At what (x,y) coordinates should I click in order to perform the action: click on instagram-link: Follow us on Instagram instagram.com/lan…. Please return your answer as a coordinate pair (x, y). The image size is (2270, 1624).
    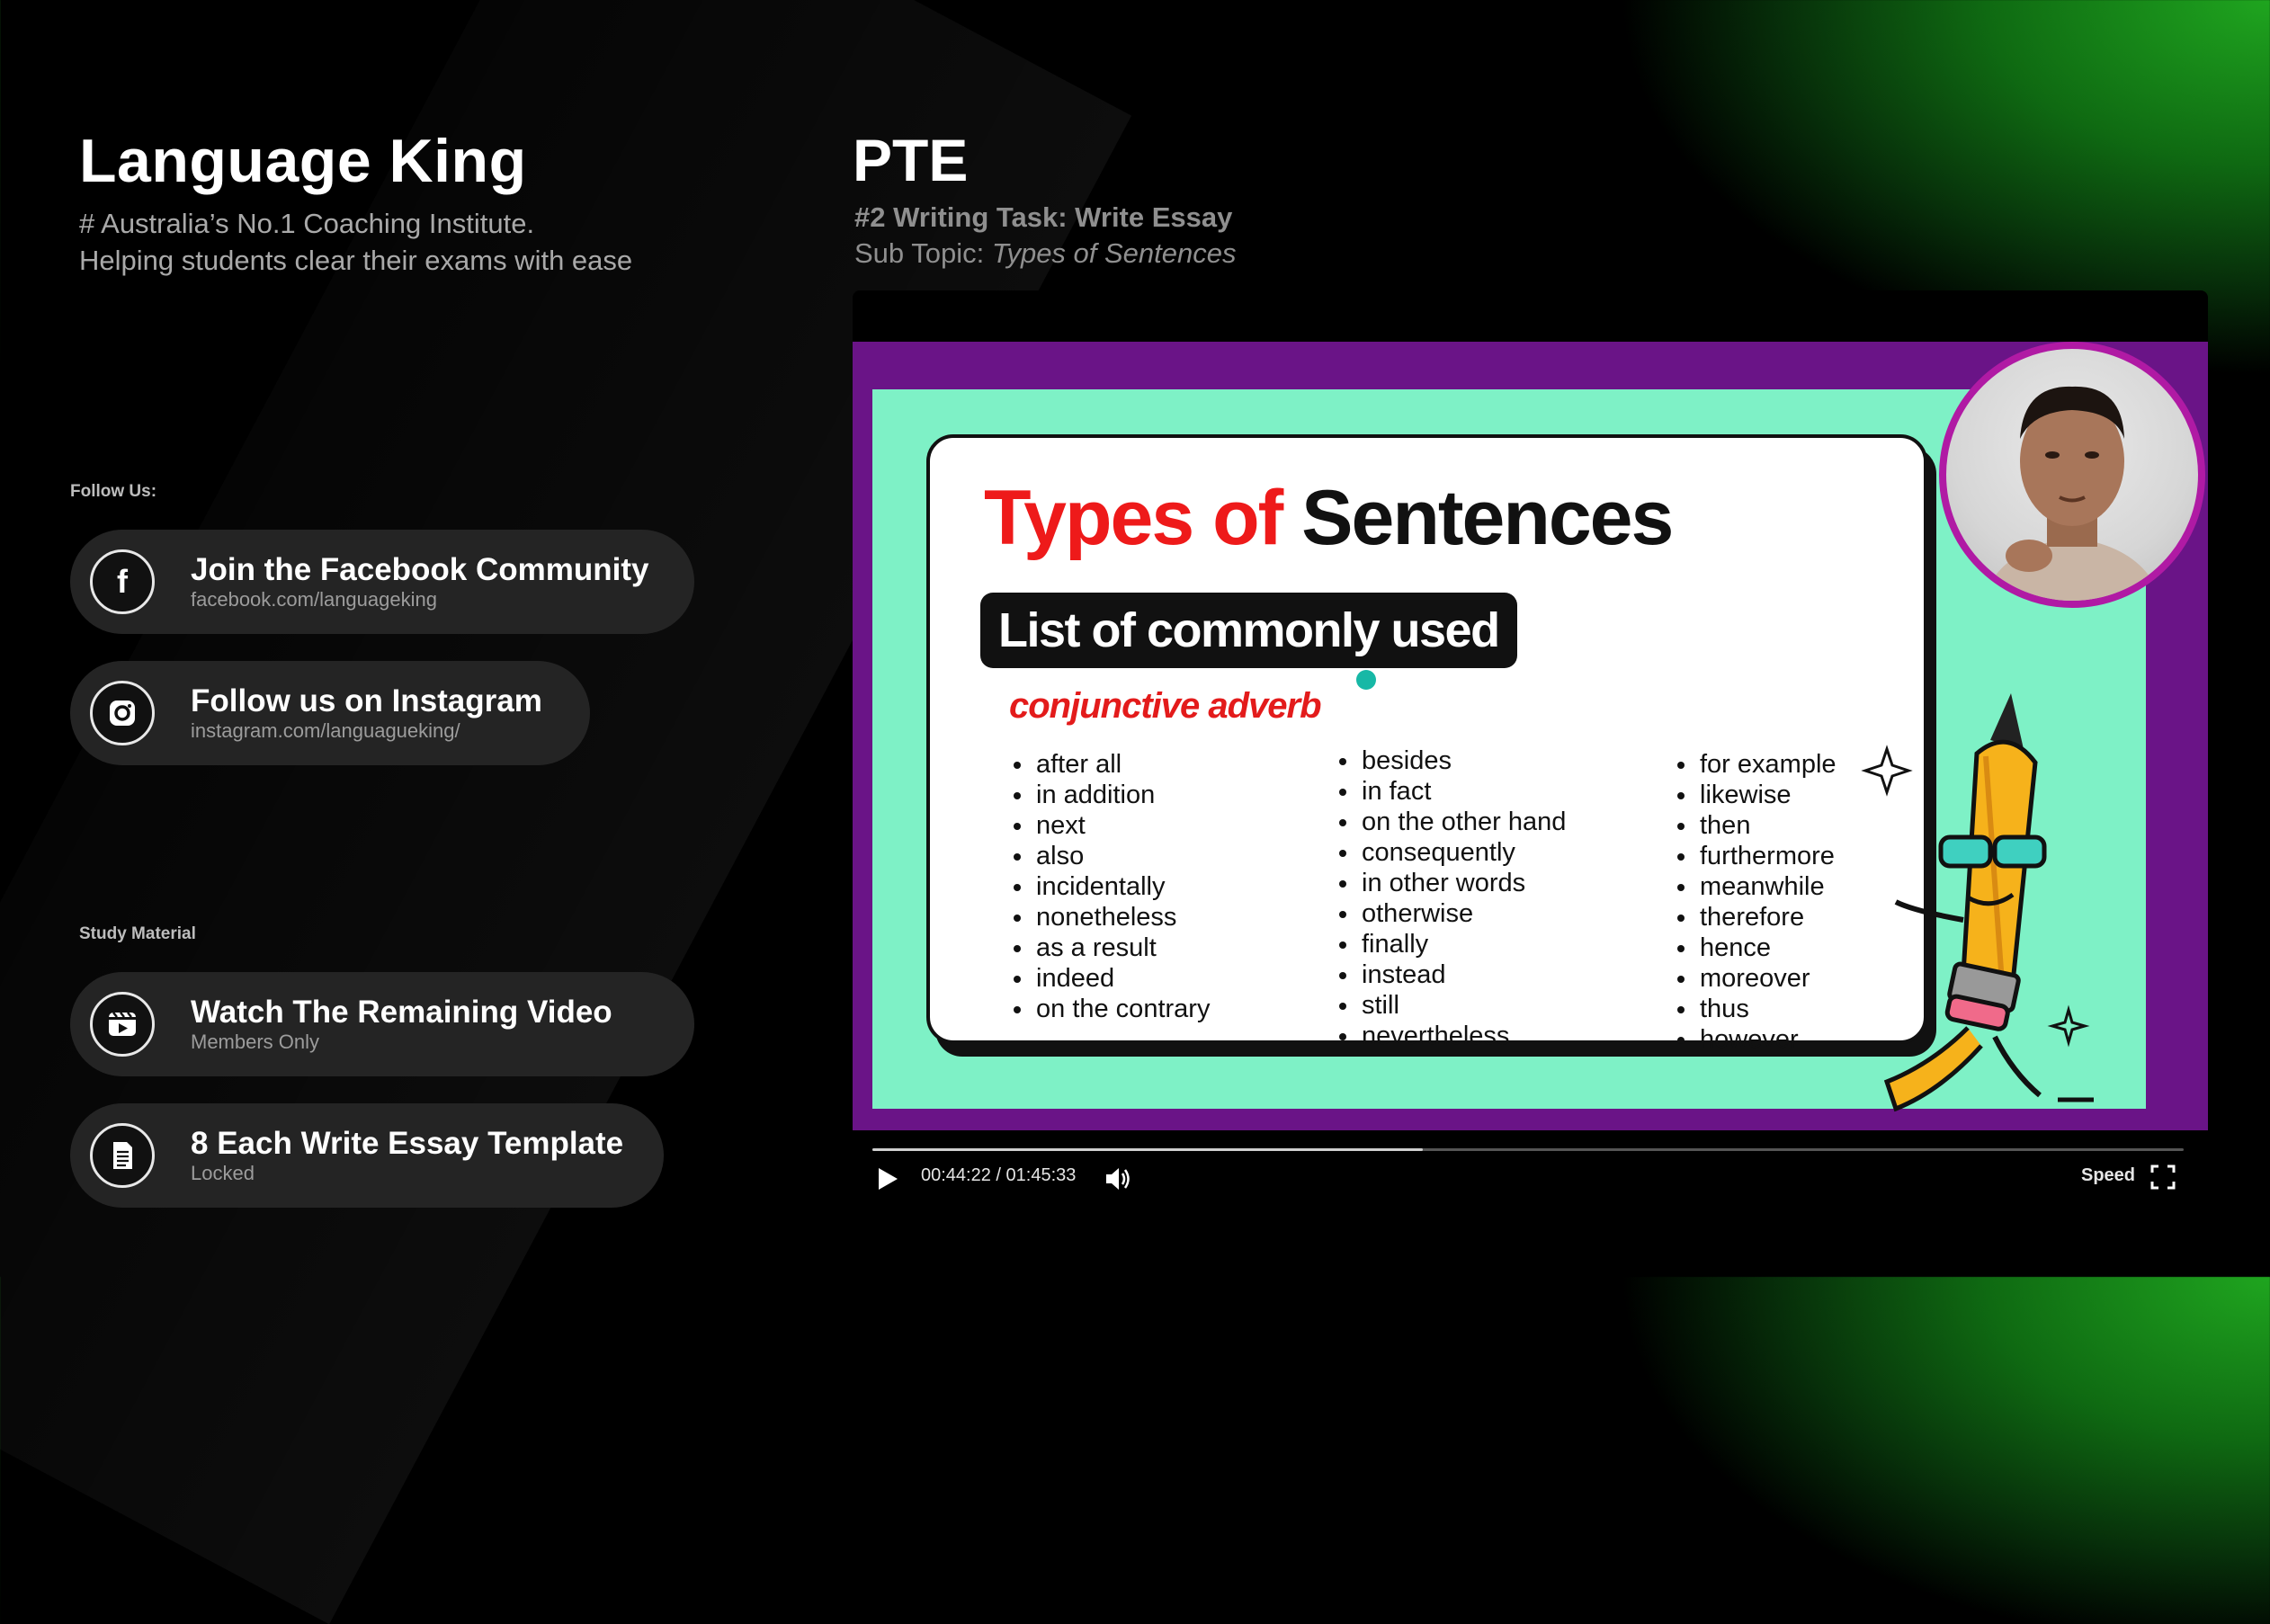
    Looking at the image, I should click on (330, 713).